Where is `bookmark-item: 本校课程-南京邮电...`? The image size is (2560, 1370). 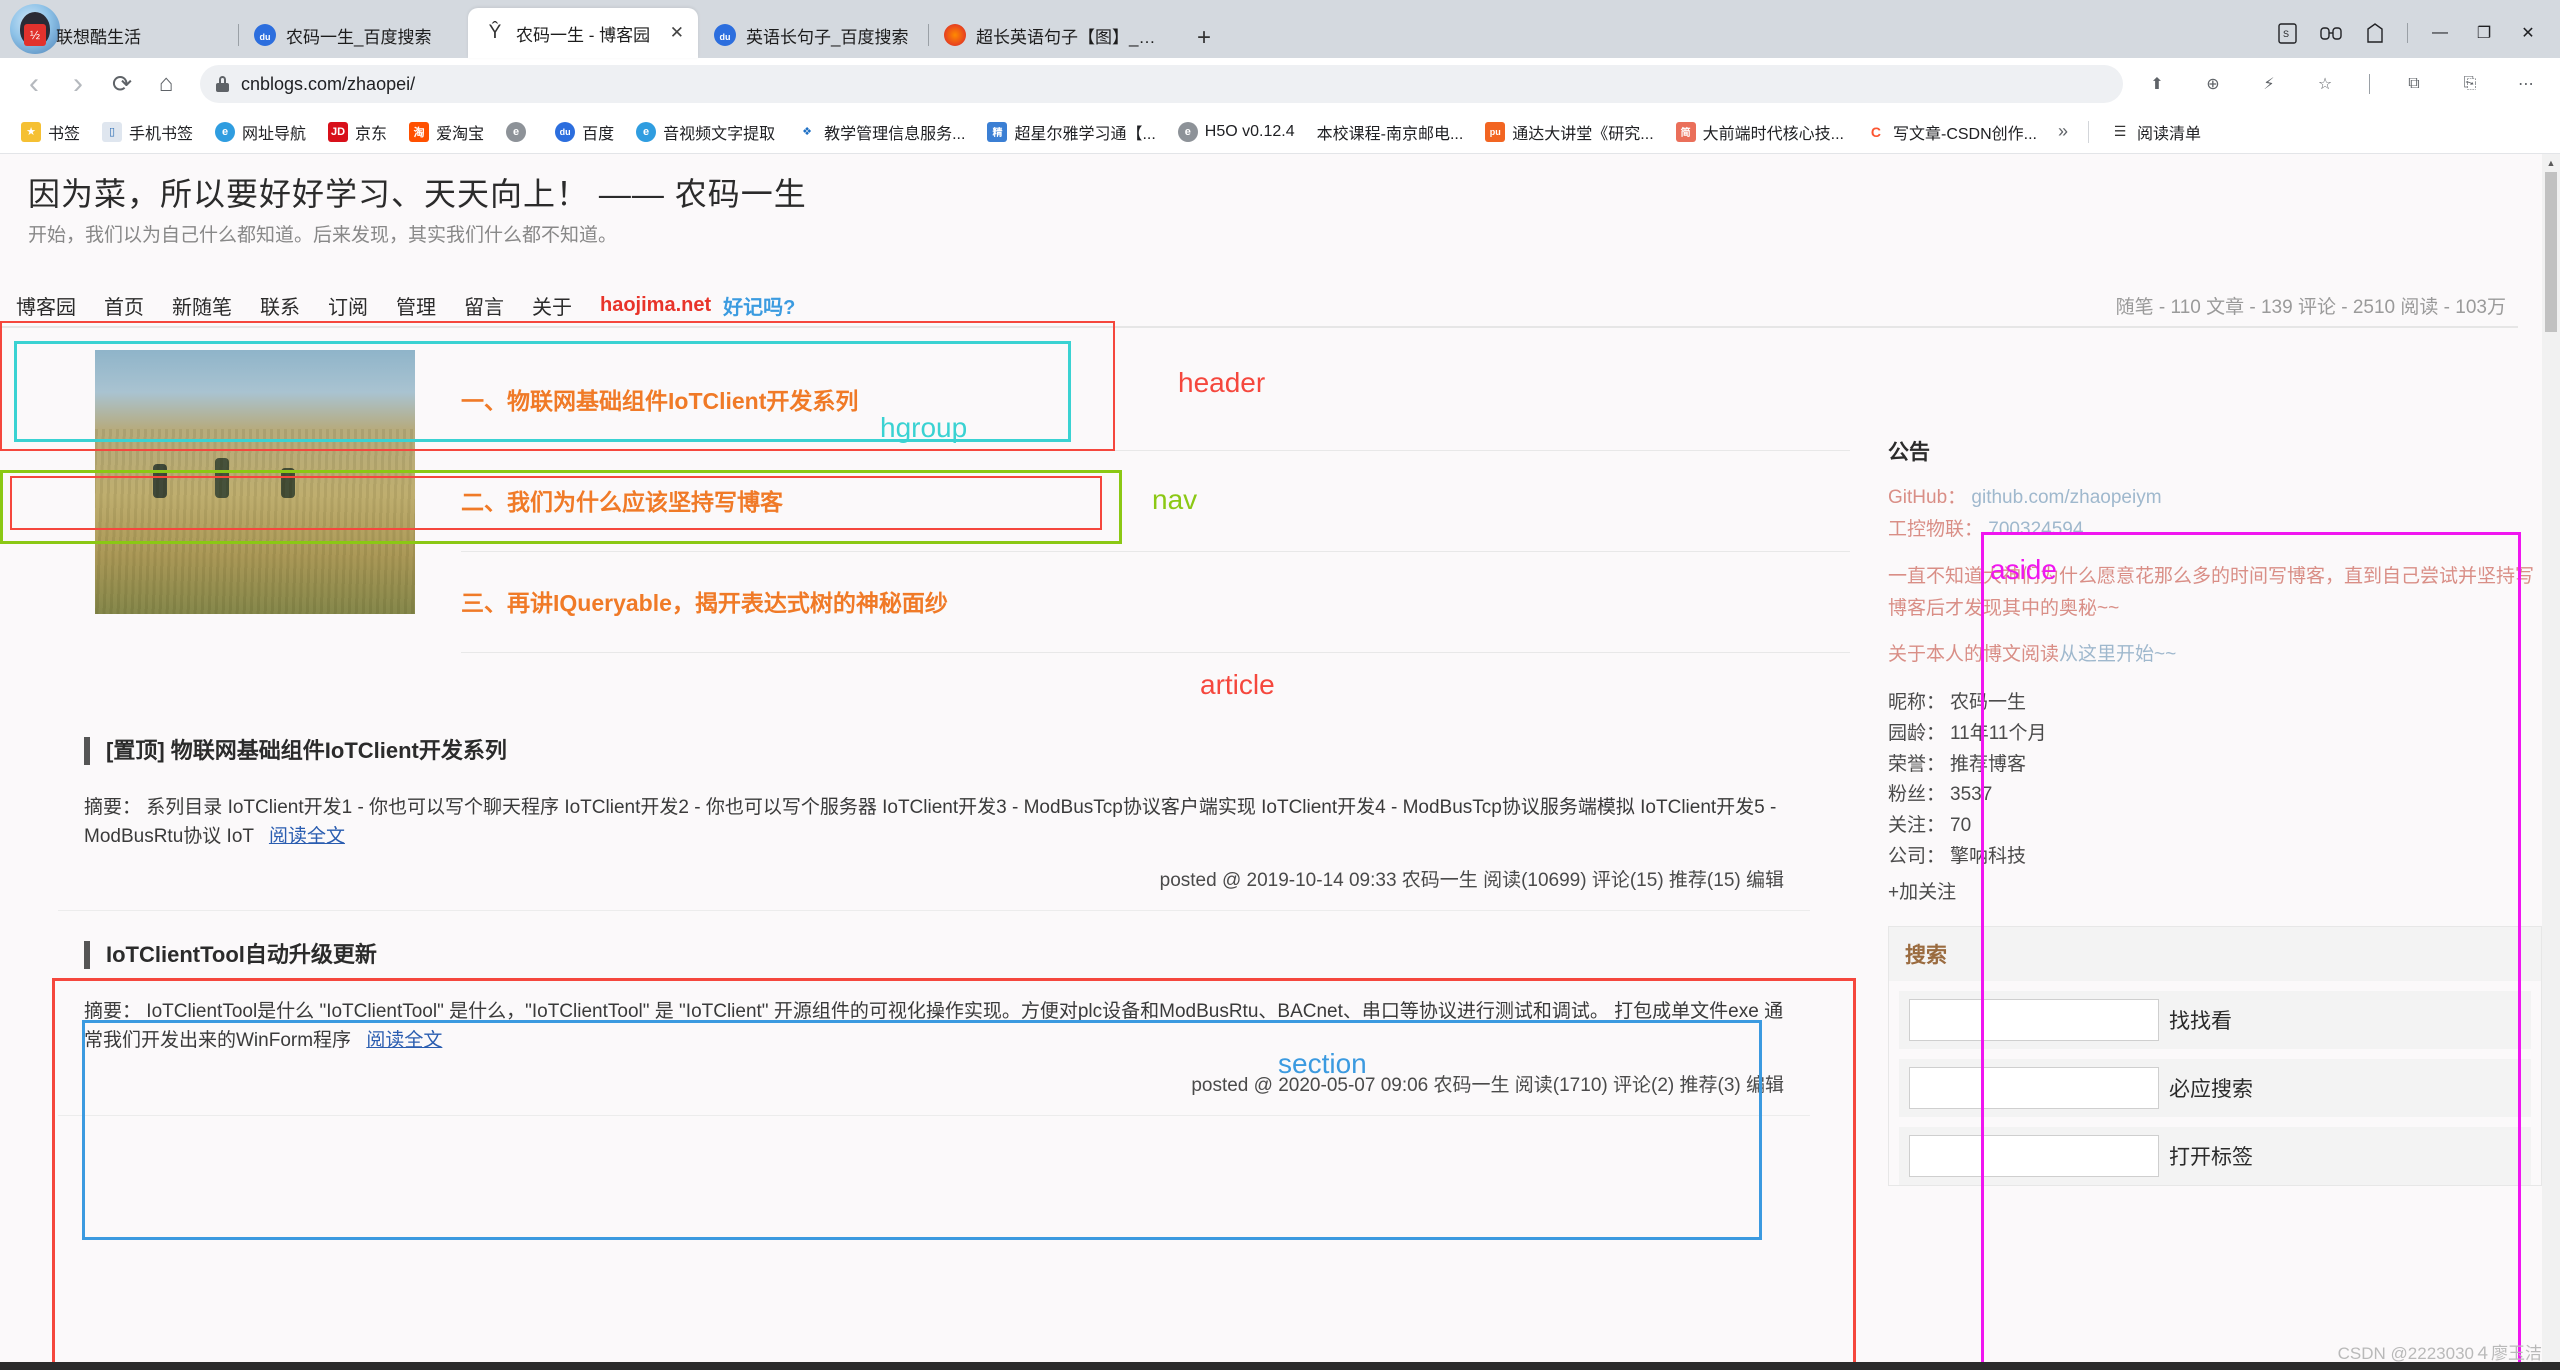 bookmark-item: 本校课程-南京邮电... is located at coordinates (1390, 132).